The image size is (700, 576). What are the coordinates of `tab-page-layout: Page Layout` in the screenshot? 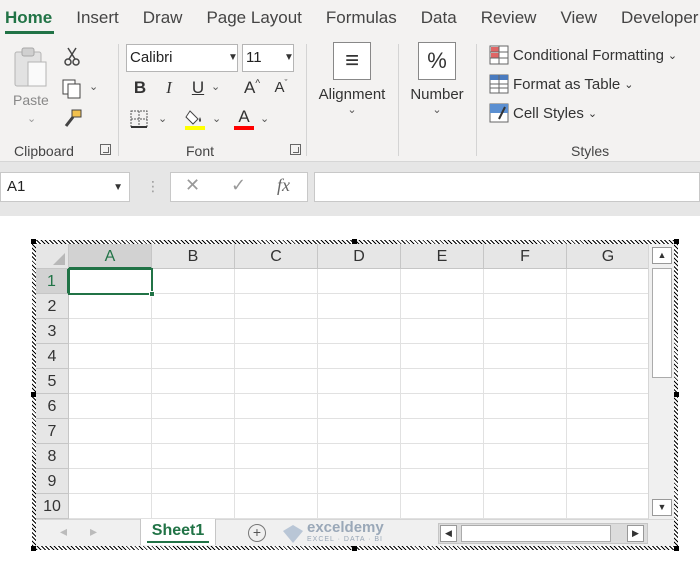 It's located at (253, 18).